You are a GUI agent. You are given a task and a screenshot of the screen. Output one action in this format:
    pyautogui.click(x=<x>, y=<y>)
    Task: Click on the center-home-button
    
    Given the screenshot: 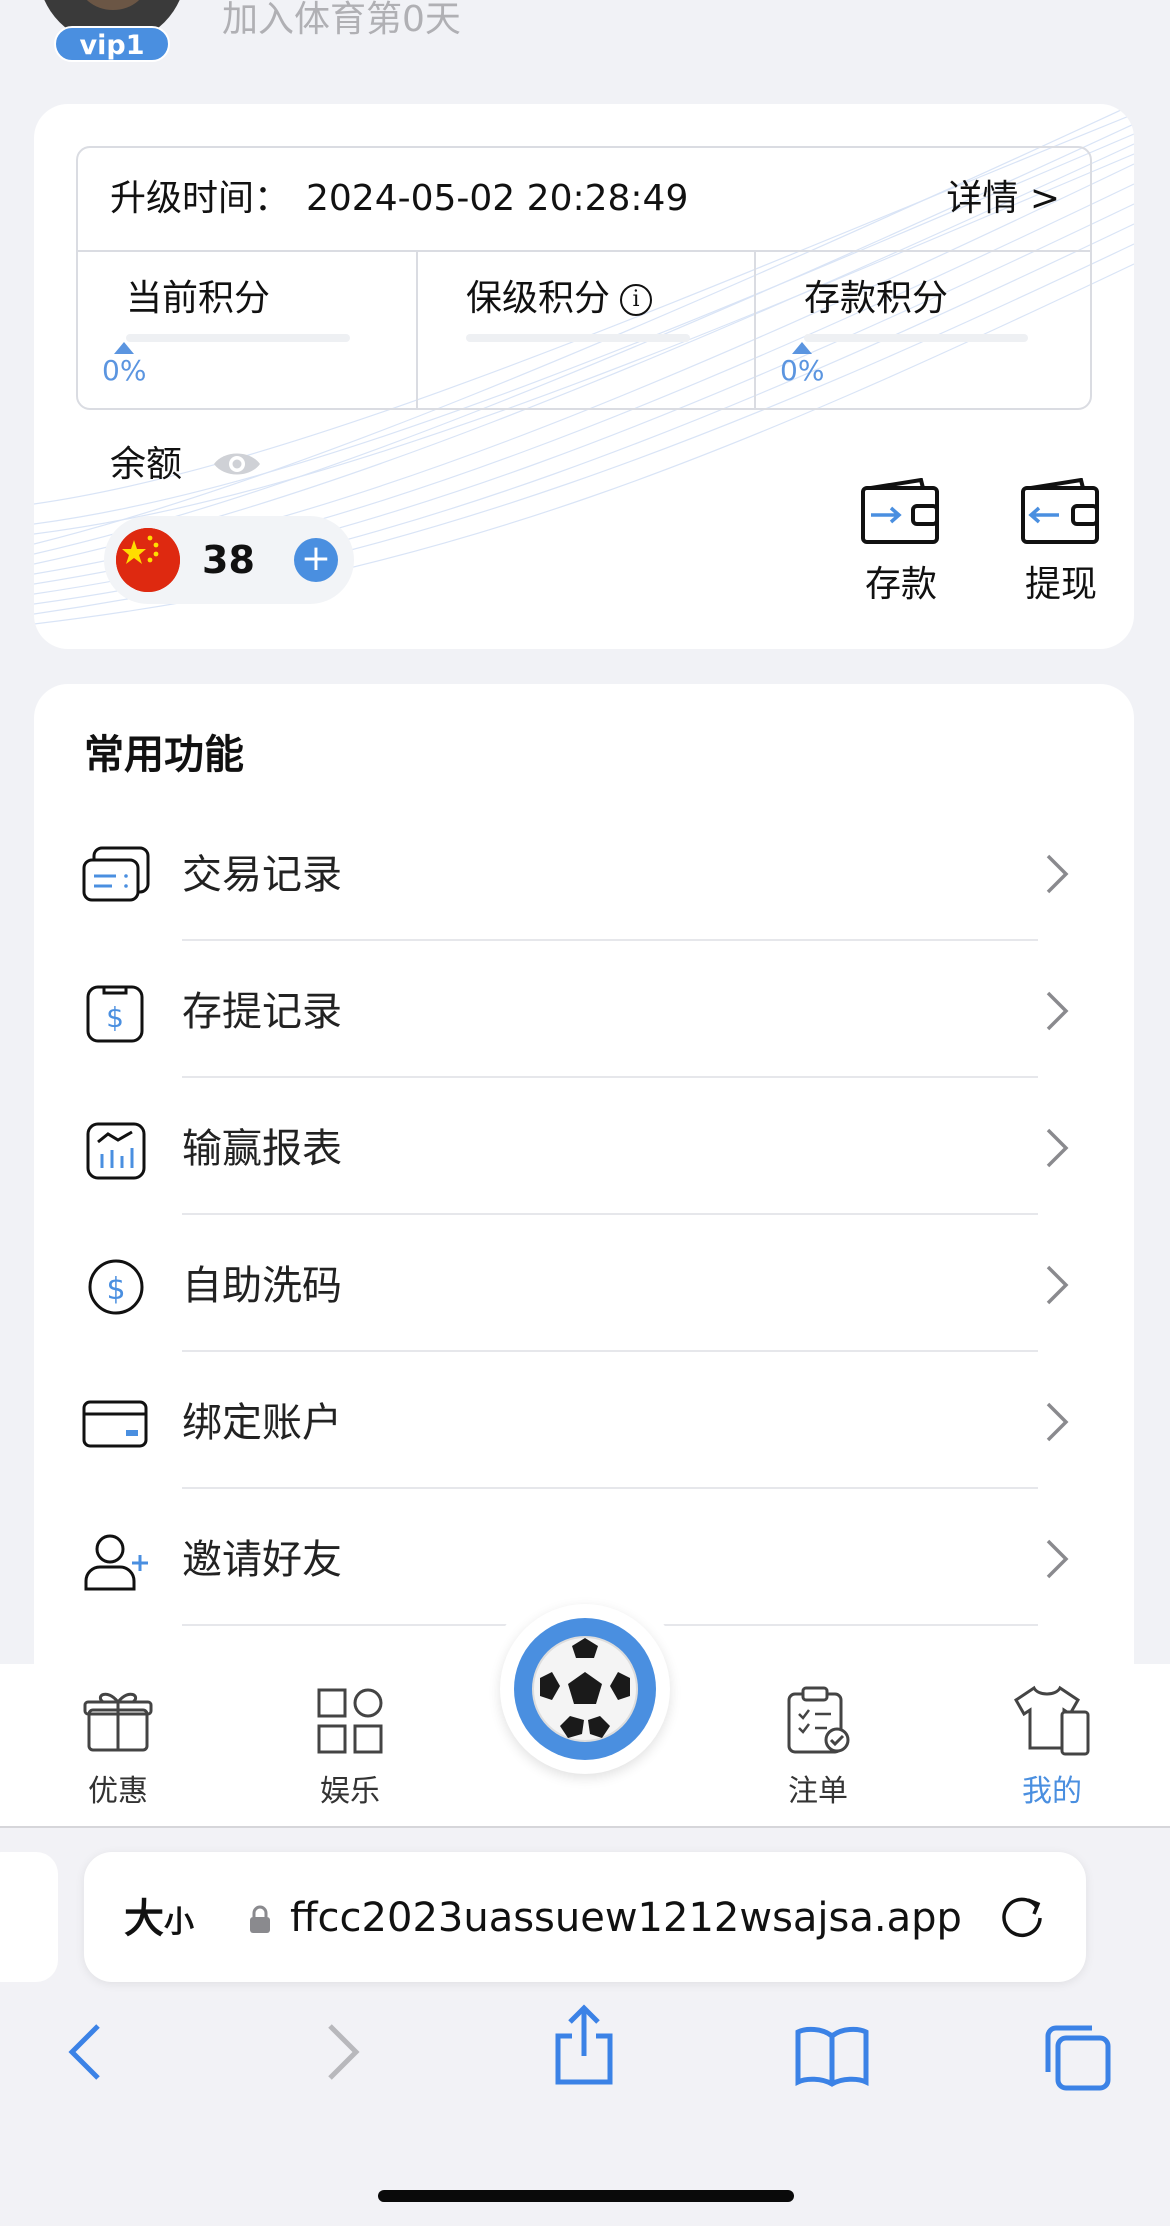 What is the action you would take?
    pyautogui.click(x=585, y=1689)
    